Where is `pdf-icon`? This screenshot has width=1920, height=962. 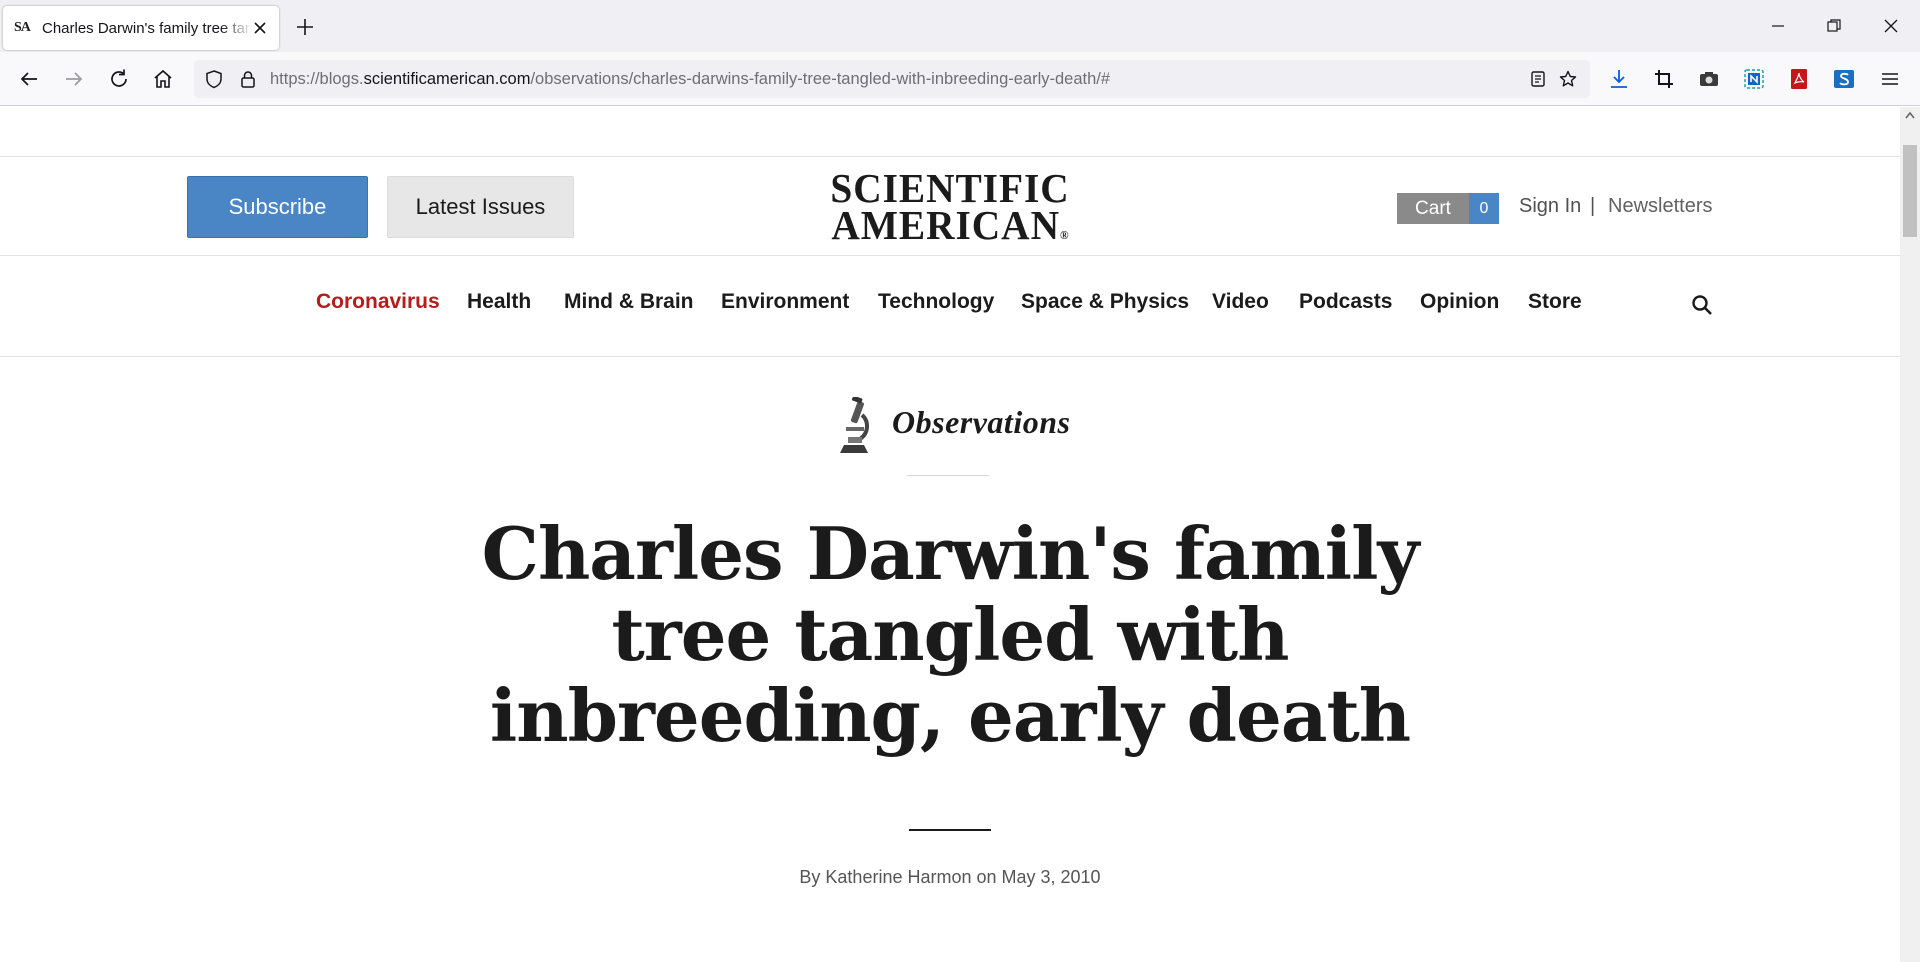 pdf-icon is located at coordinates (1799, 79).